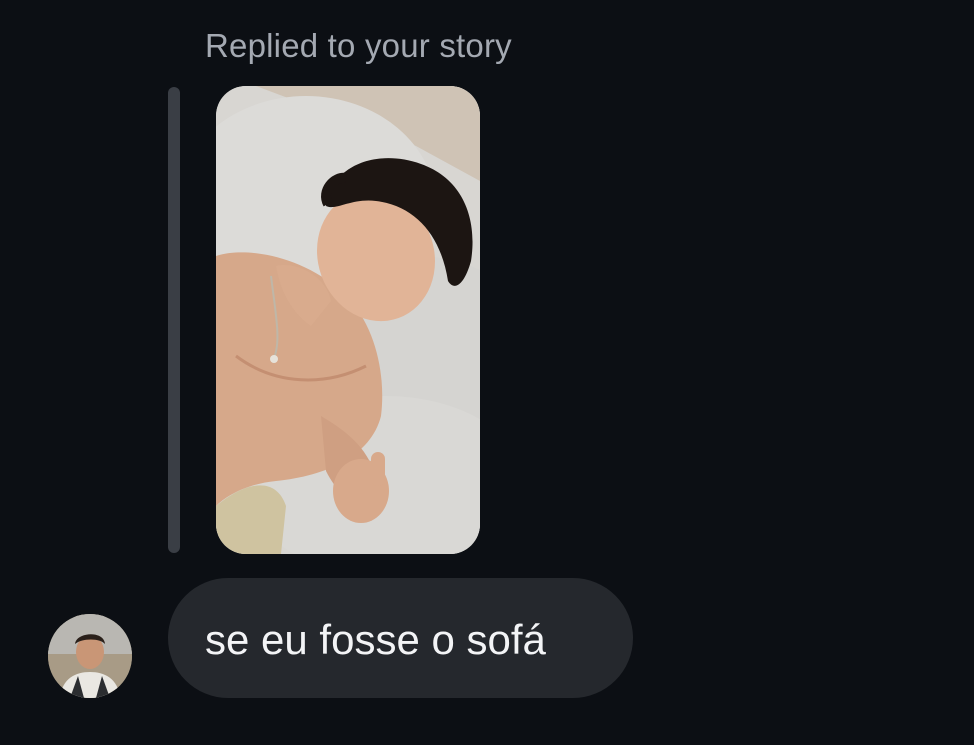 This screenshot has height=745, width=974. What do you see at coordinates (375, 639) in the screenshot?
I see `message-text: se eu fosse o sofá` at bounding box center [375, 639].